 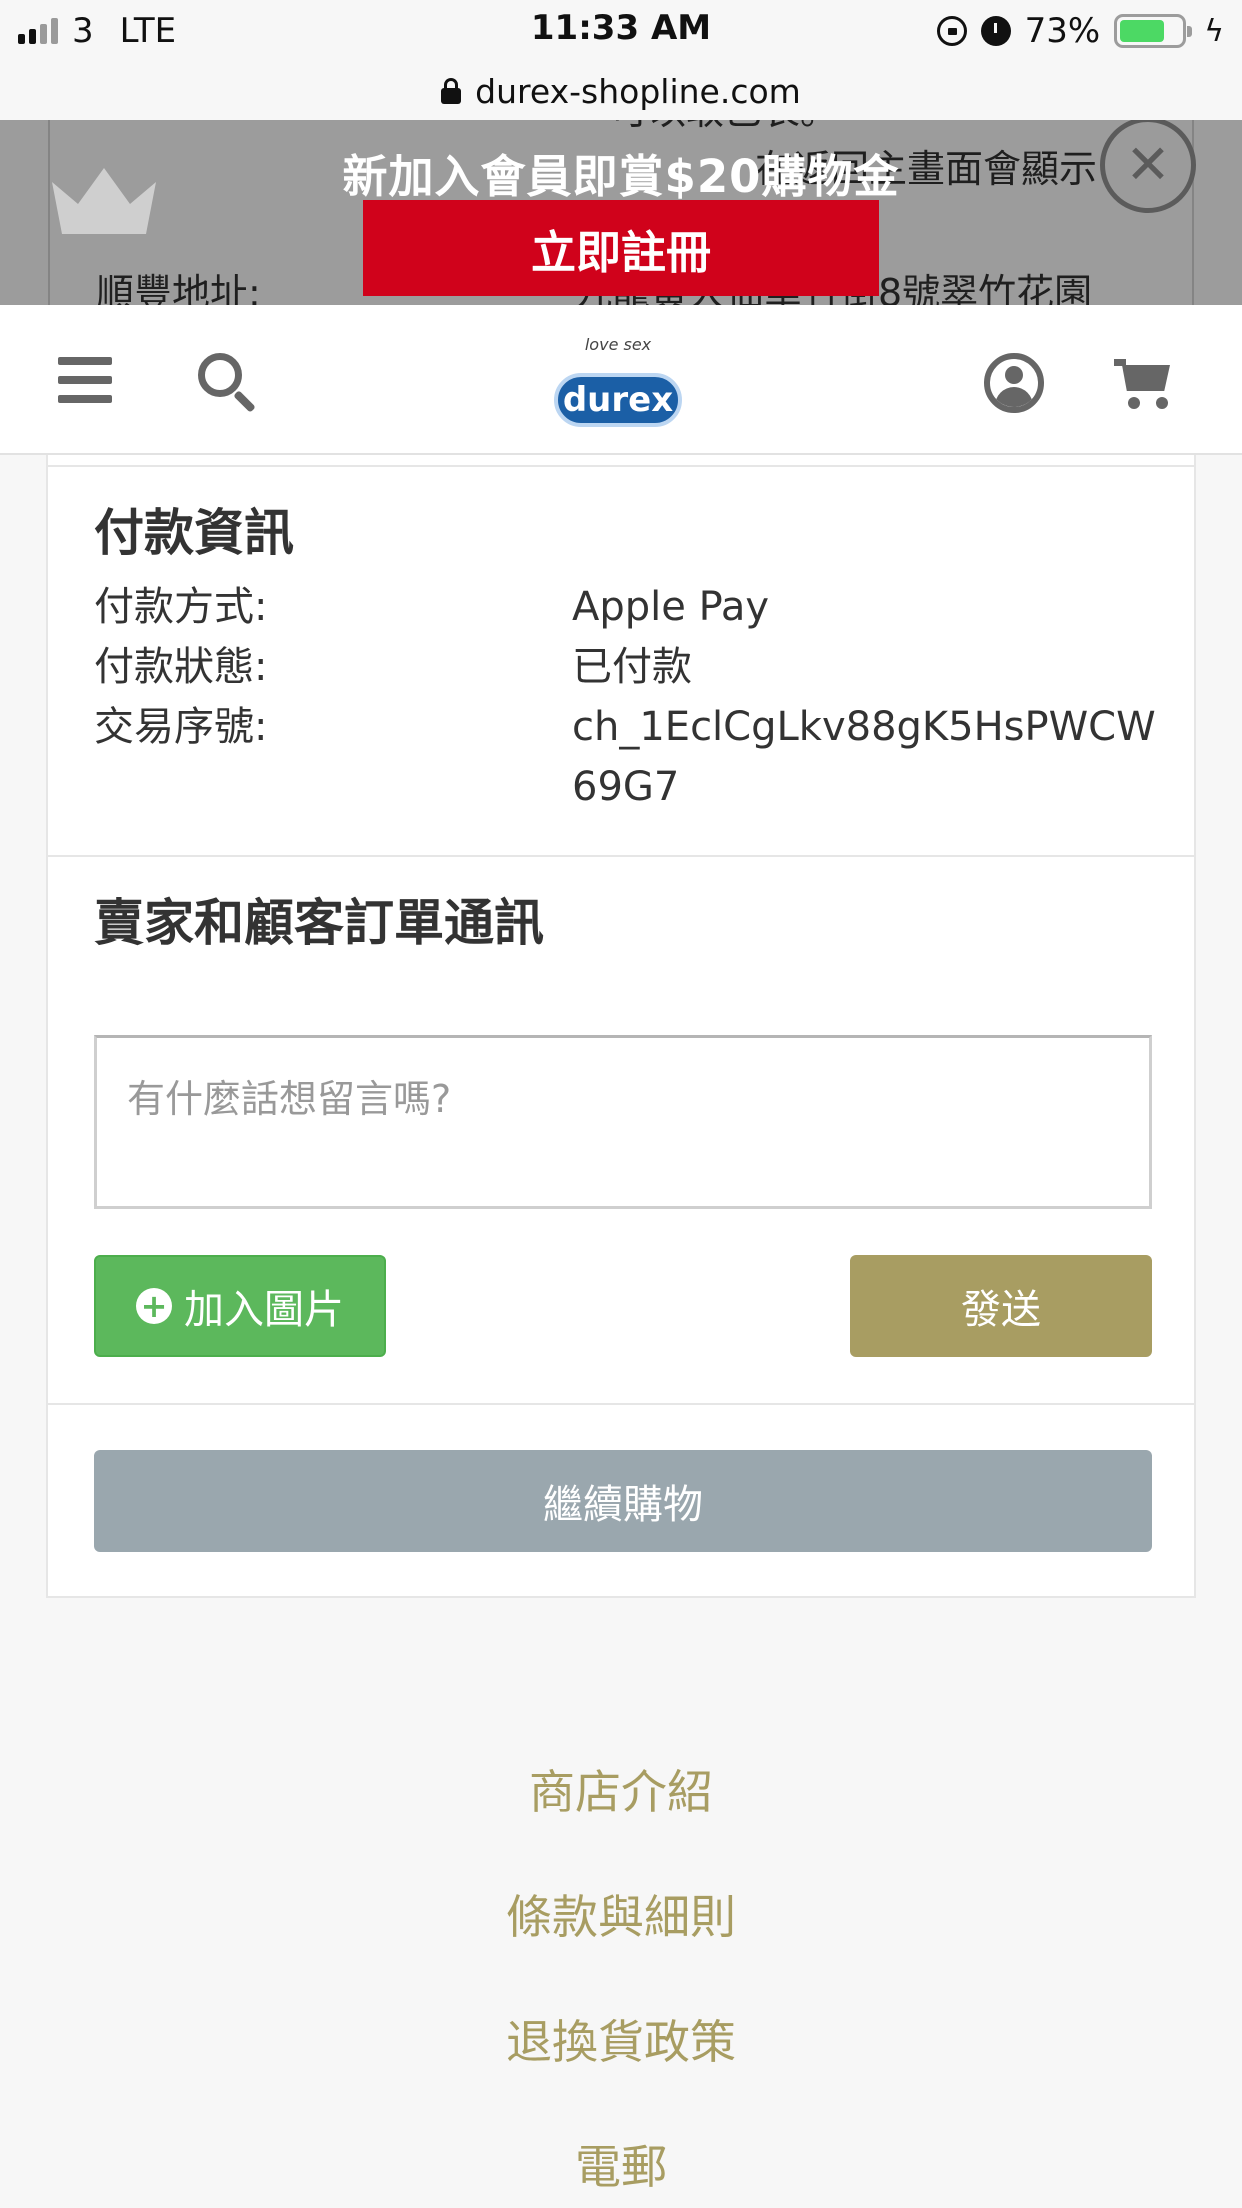 I want to click on background-text: 可以取已表。, so click(x=724, y=127).